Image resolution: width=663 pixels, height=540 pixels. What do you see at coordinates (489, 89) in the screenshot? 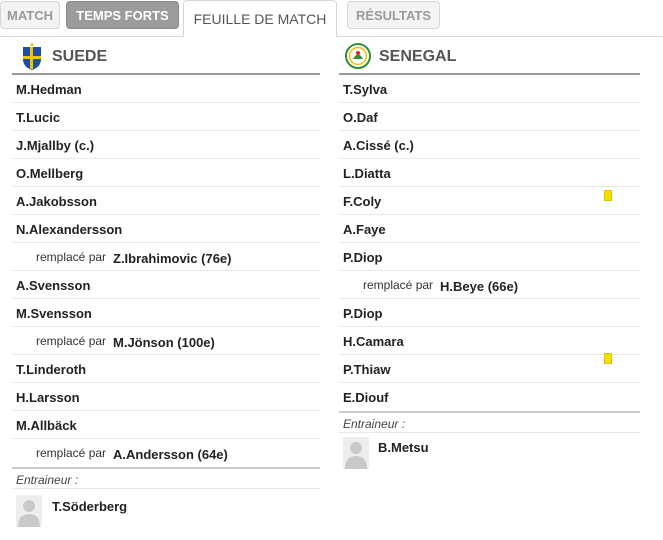
I see `player-row: T.Sylva` at bounding box center [489, 89].